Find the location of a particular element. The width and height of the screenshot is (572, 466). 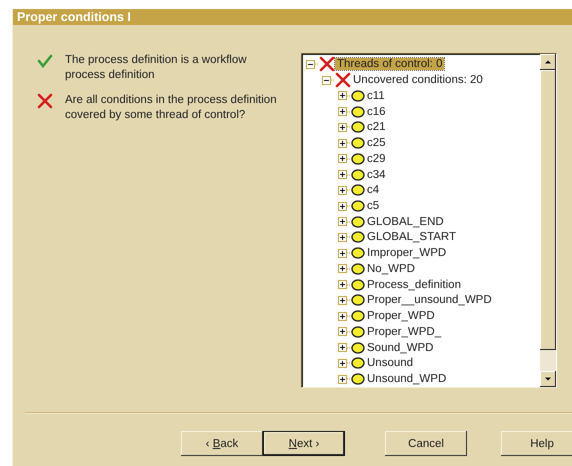

dialog-button: Help is located at coordinates (536, 443).